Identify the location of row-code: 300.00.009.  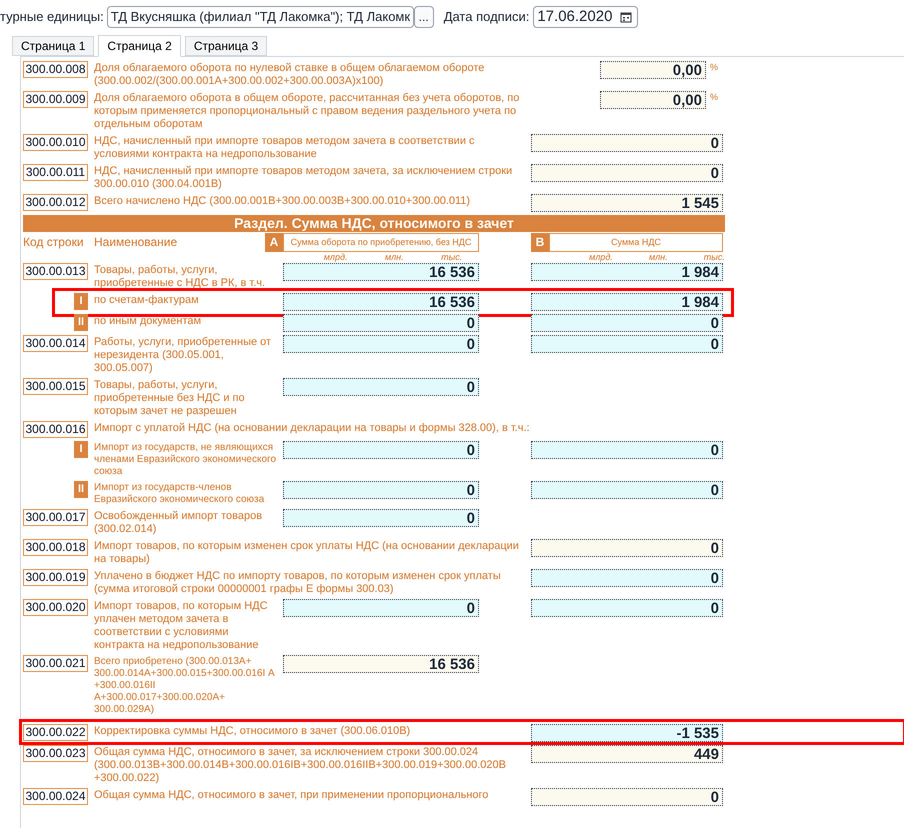
(55, 99).